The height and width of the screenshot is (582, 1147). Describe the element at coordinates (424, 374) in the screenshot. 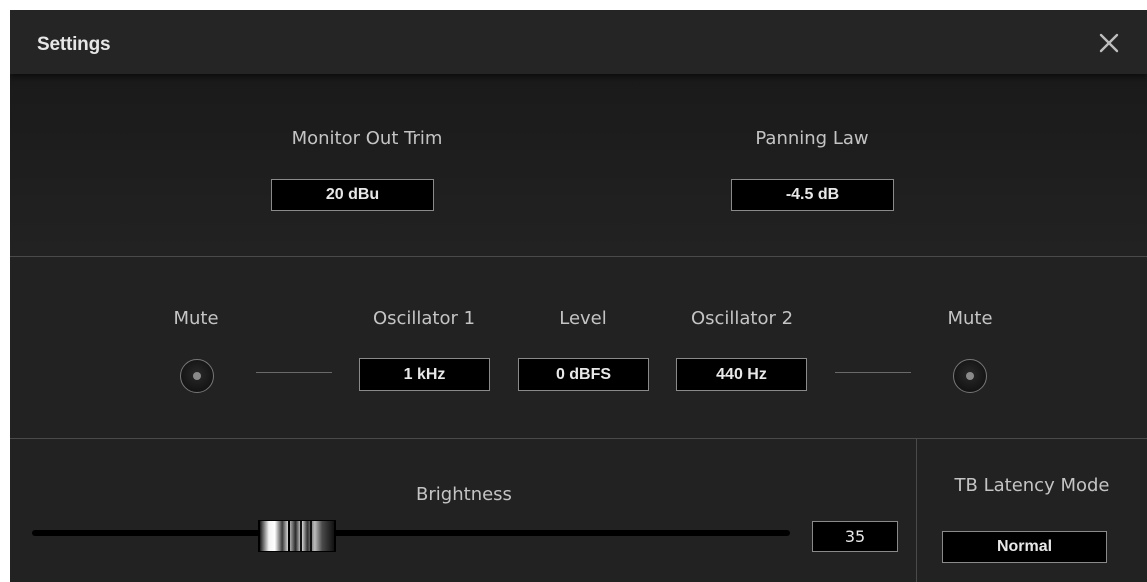

I see `oscillator1-field: 1 kHz` at that location.